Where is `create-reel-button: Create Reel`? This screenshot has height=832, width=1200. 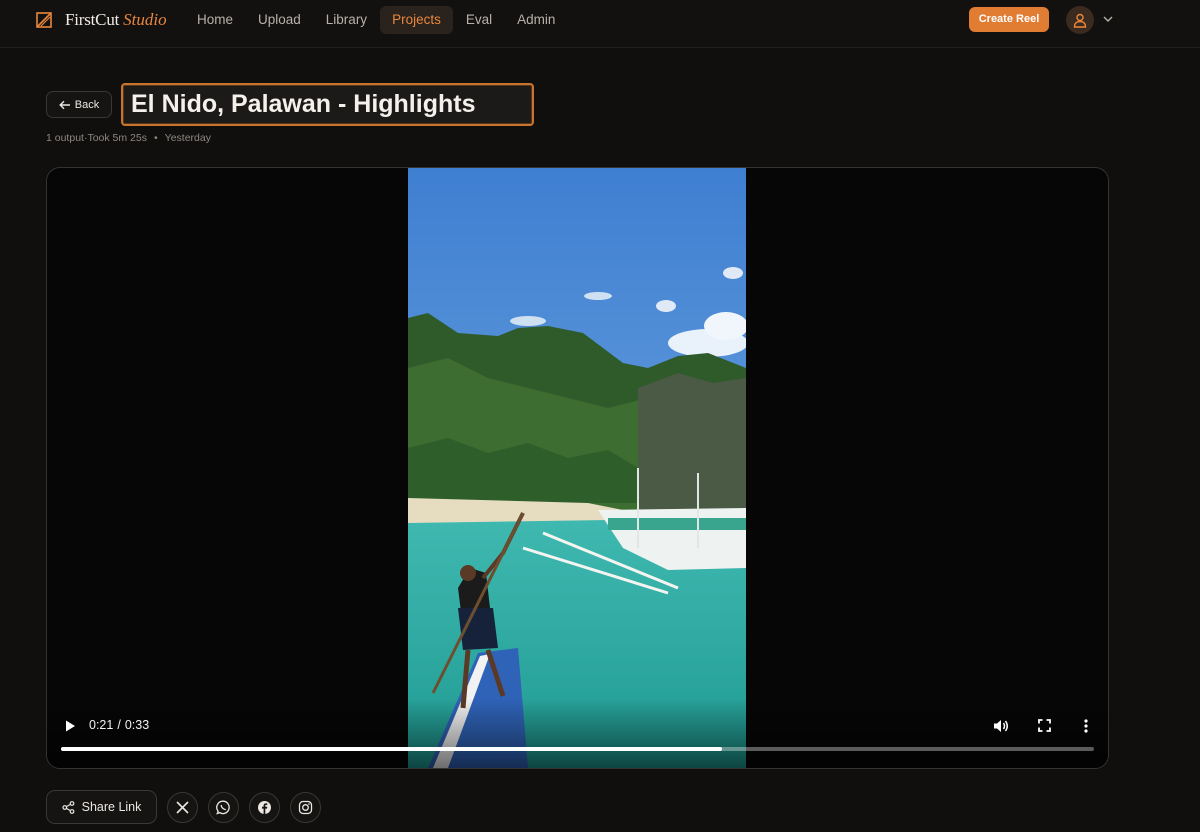
create-reel-button: Create Reel is located at coordinates (1009, 19).